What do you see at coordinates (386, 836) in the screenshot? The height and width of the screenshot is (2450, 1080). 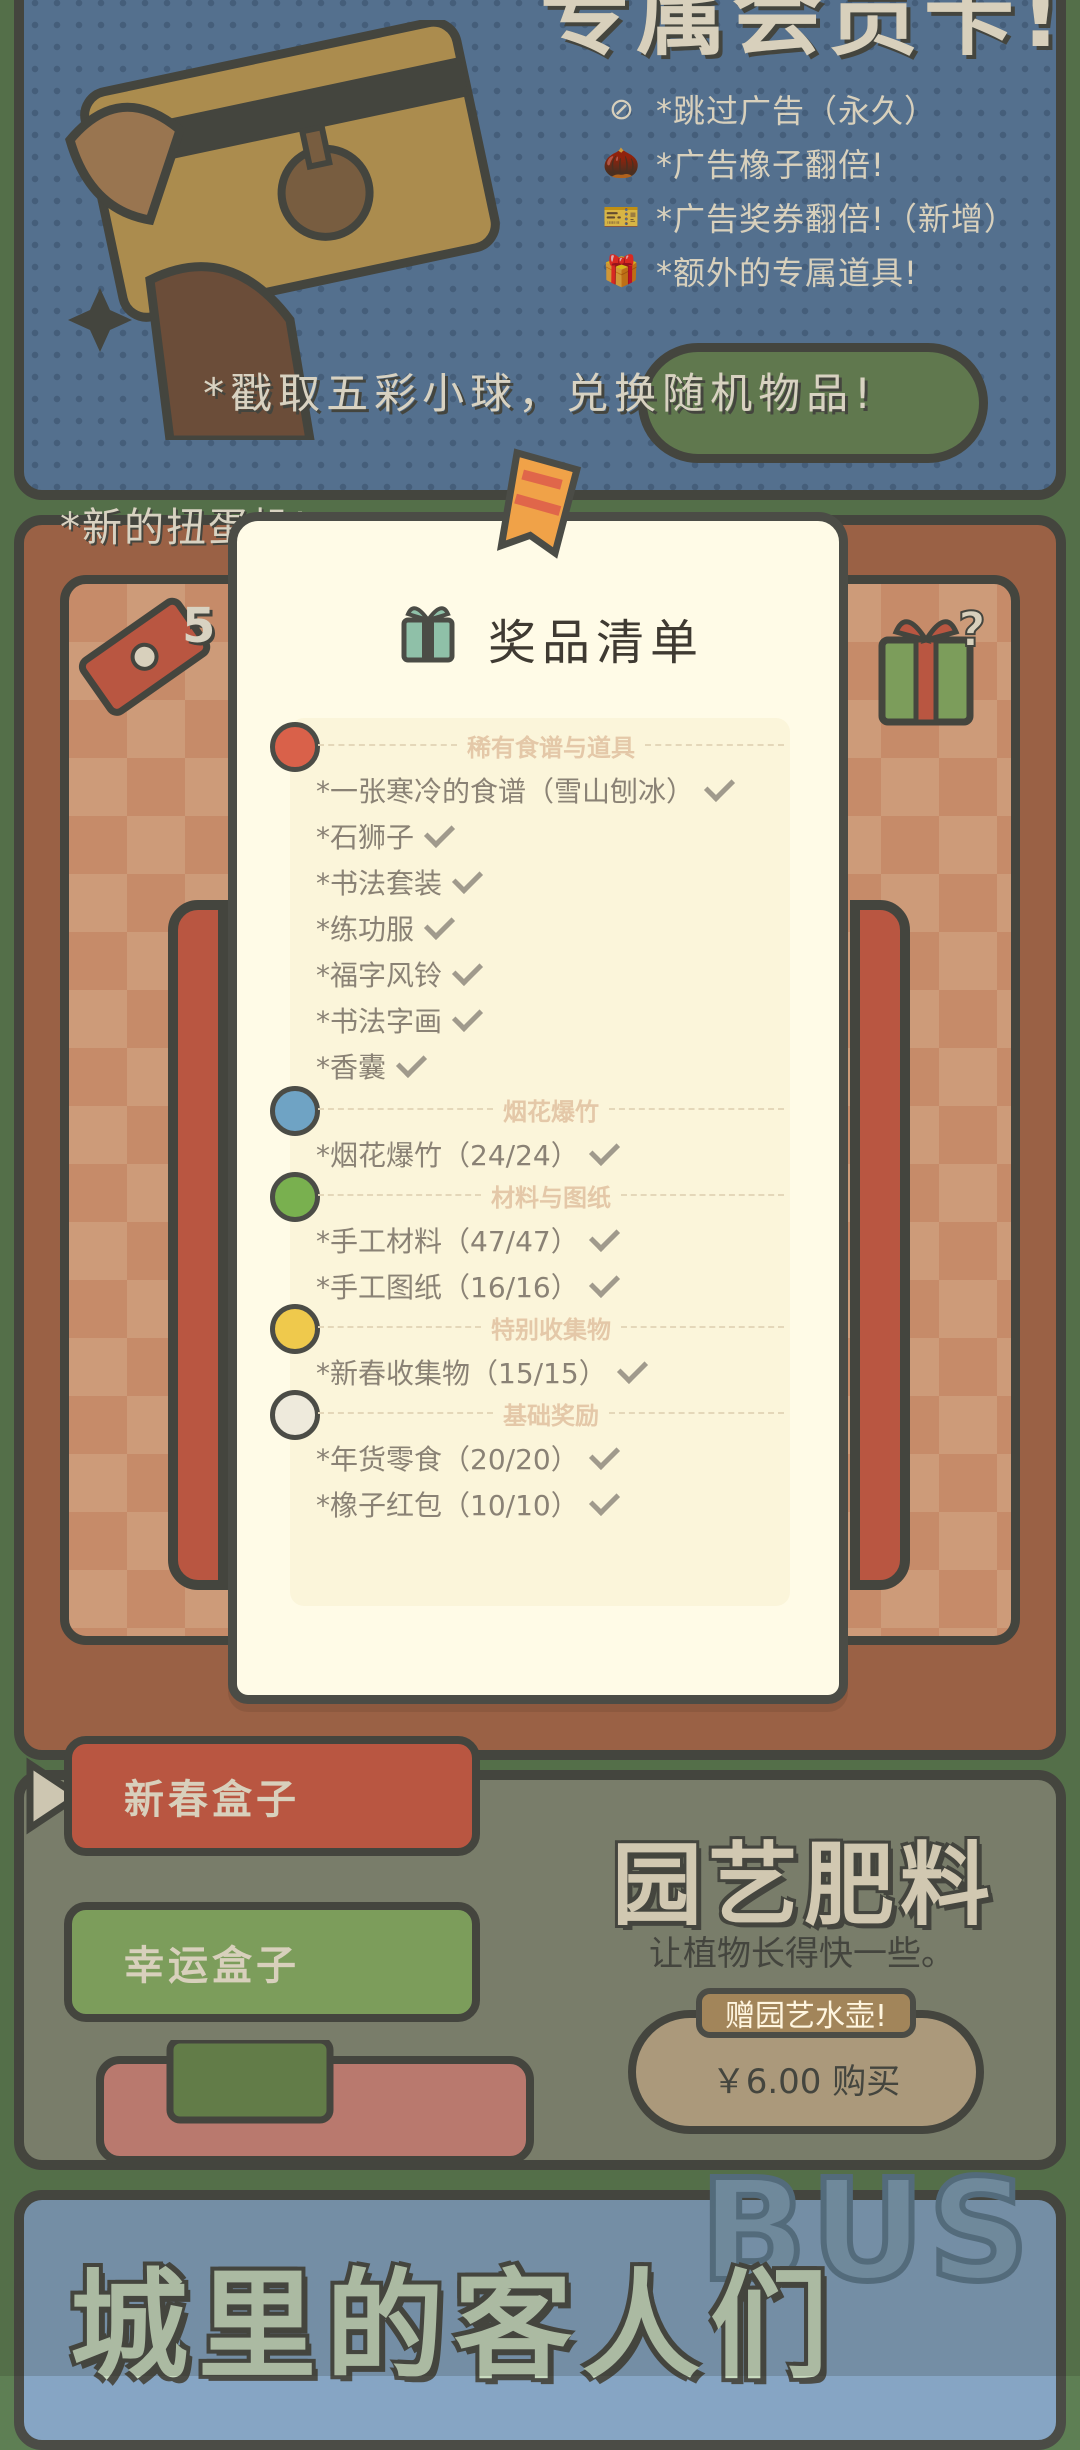 I see `prize-item: *石狮子` at bounding box center [386, 836].